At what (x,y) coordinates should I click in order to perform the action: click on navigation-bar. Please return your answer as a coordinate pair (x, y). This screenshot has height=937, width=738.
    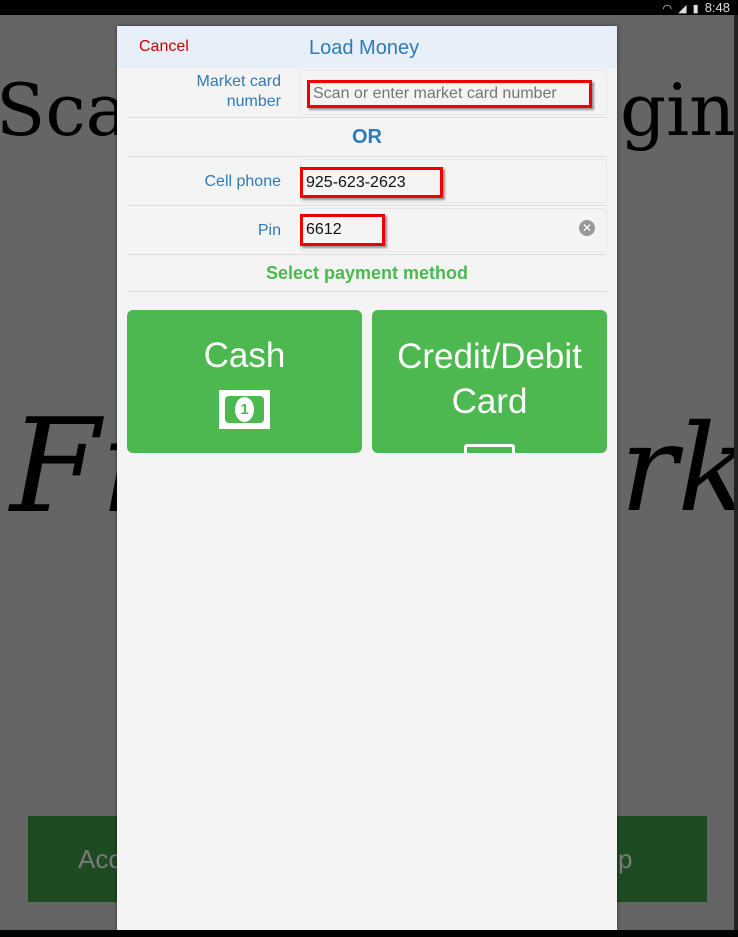
    Looking at the image, I should click on (369, 933).